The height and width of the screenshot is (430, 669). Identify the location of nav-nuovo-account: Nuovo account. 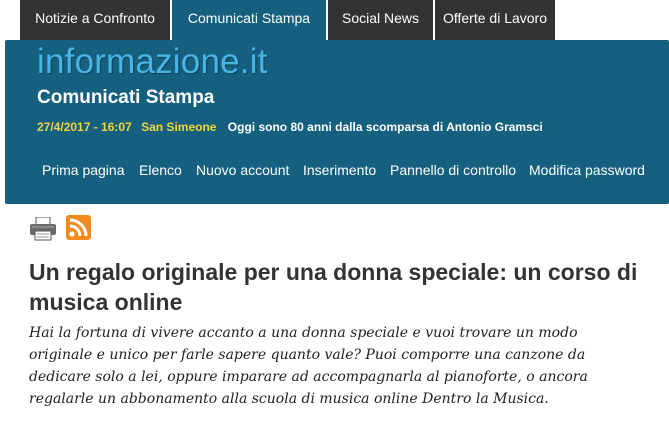
(242, 170).